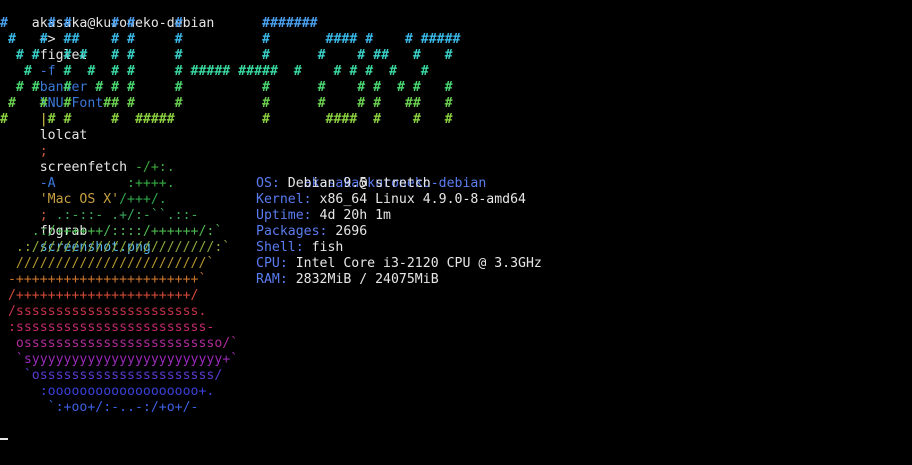  Describe the element at coordinates (230, 39) in the screenshot. I see `banner-line: # # ## # # # # #### # # #####` at that location.